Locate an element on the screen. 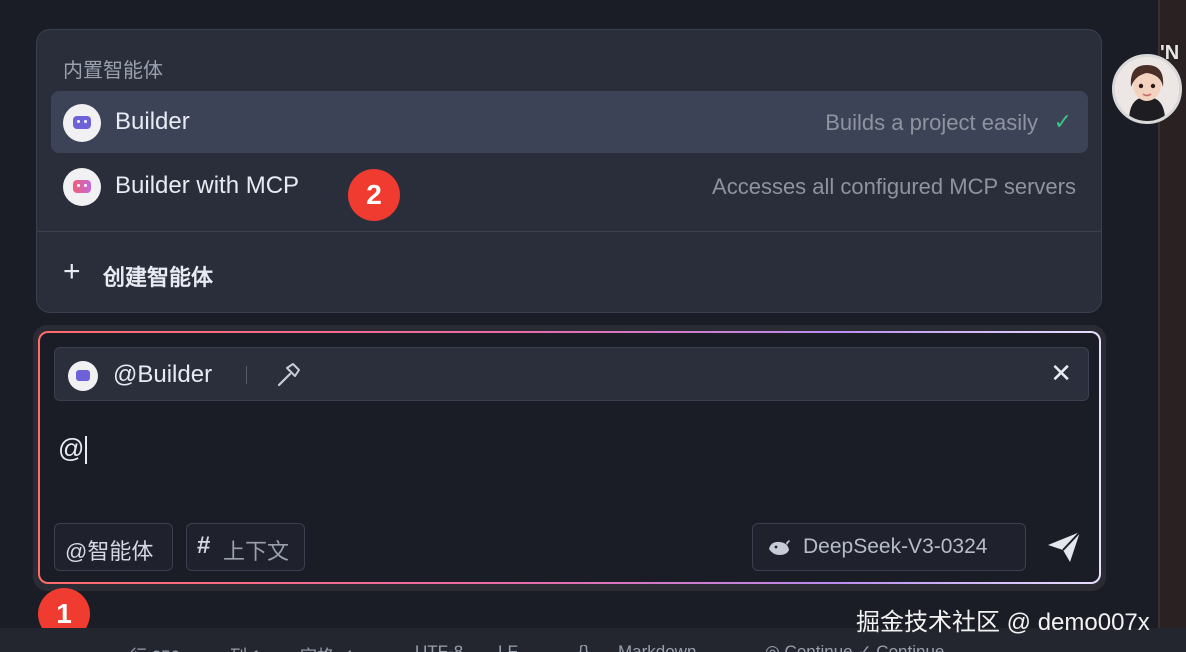 The width and height of the screenshot is (1186, 652). chat-input-value: @ is located at coordinates (71, 448).